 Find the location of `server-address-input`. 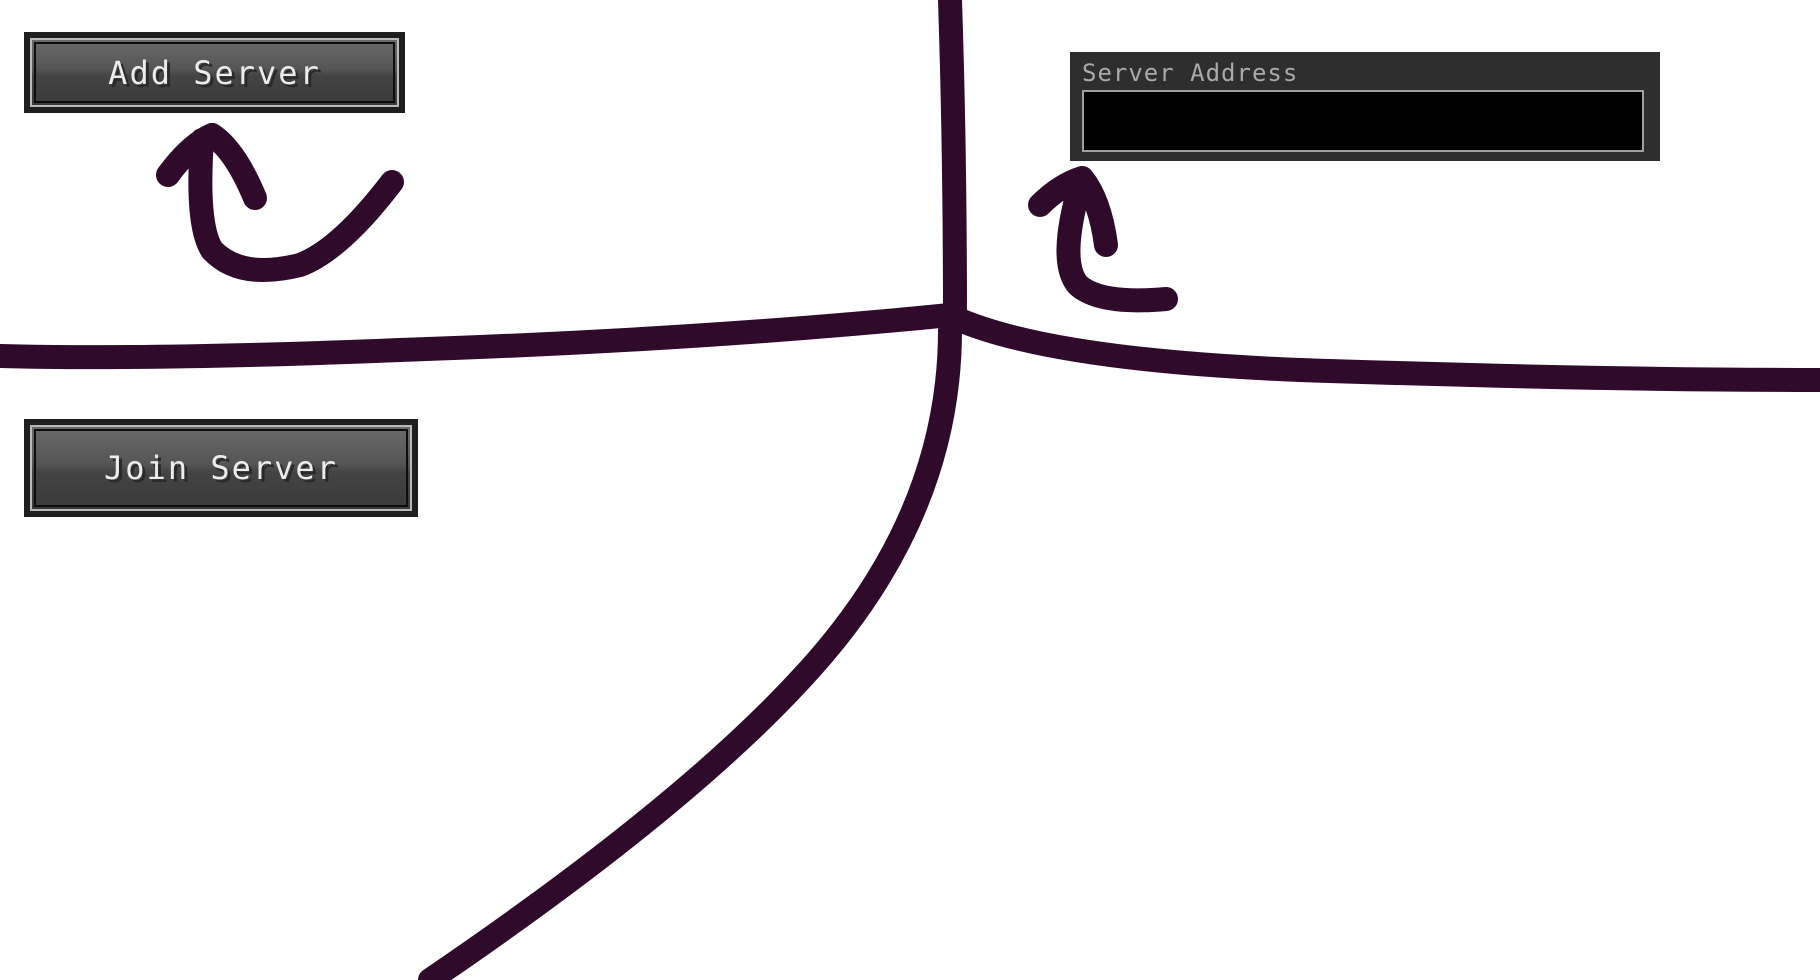

server-address-input is located at coordinates (1363, 121).